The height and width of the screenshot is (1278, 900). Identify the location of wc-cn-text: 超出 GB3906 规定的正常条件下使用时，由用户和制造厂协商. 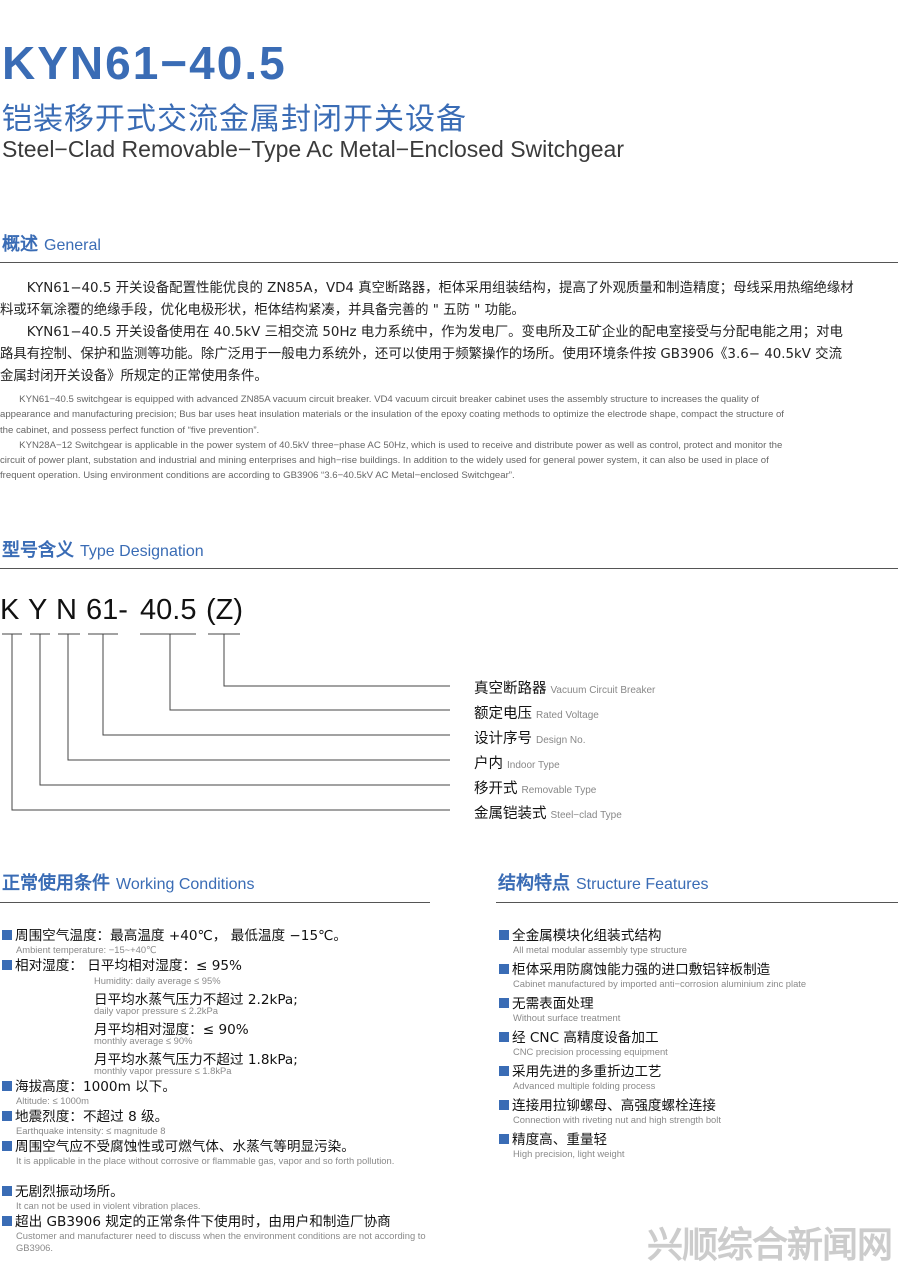
(203, 1222).